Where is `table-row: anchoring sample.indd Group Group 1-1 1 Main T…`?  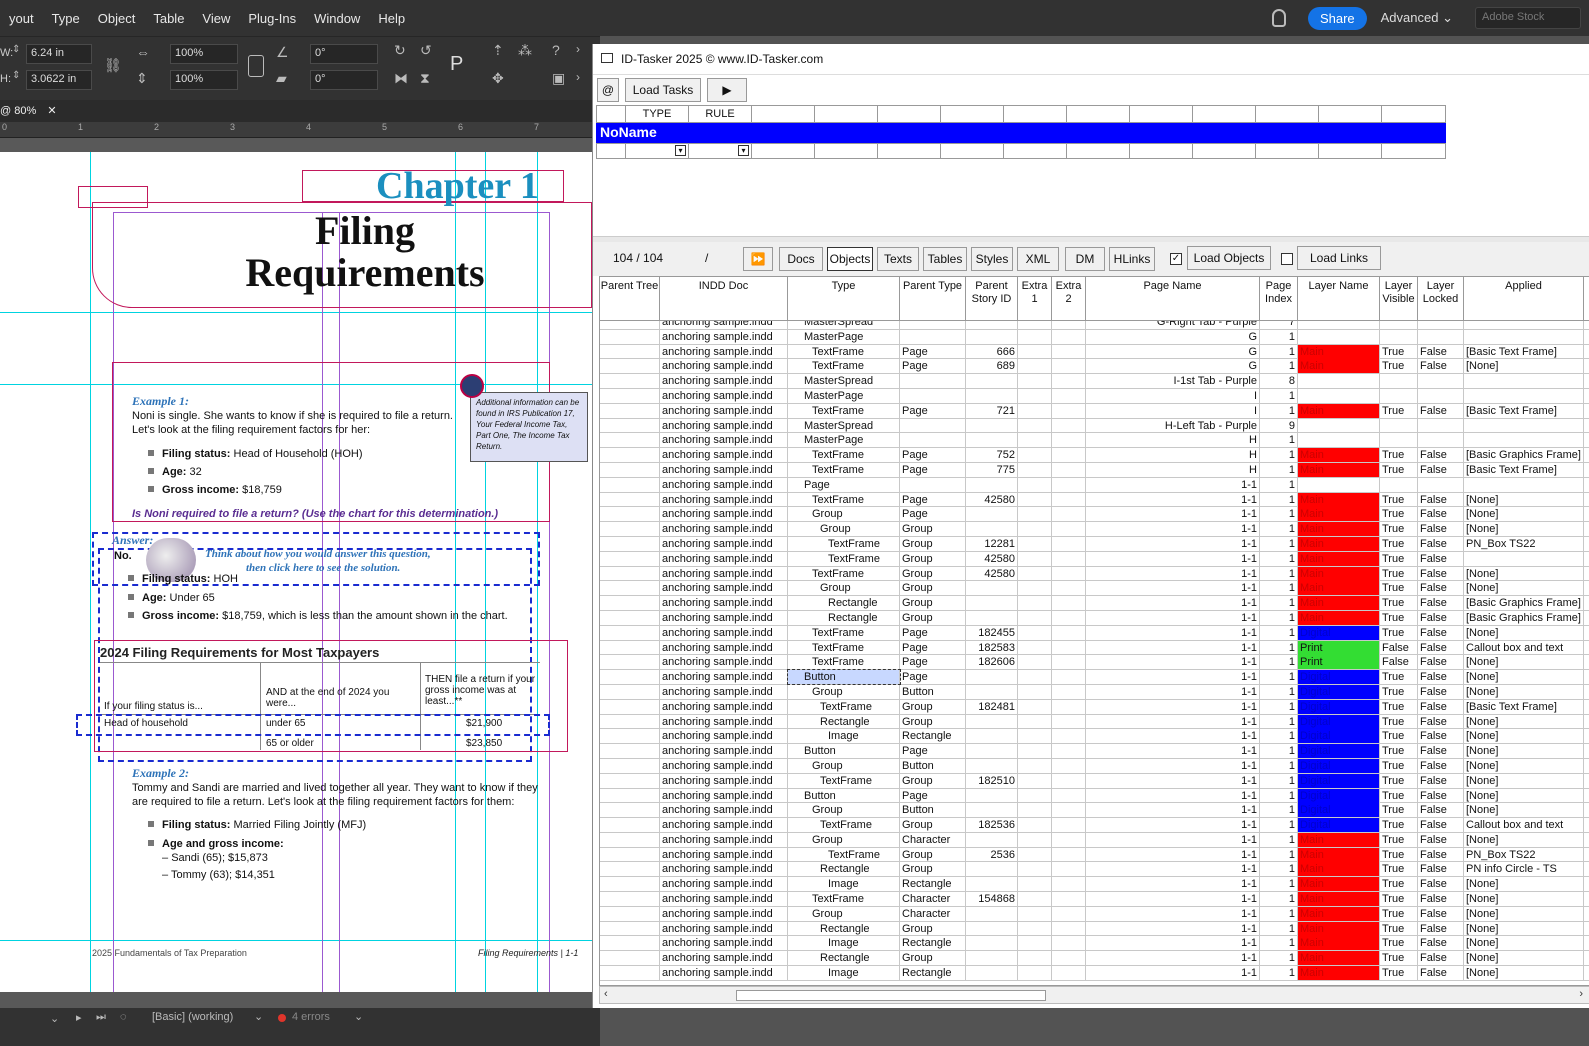 table-row: anchoring sample.indd Group Group 1-1 1 Main T… is located at coordinates (1094, 589).